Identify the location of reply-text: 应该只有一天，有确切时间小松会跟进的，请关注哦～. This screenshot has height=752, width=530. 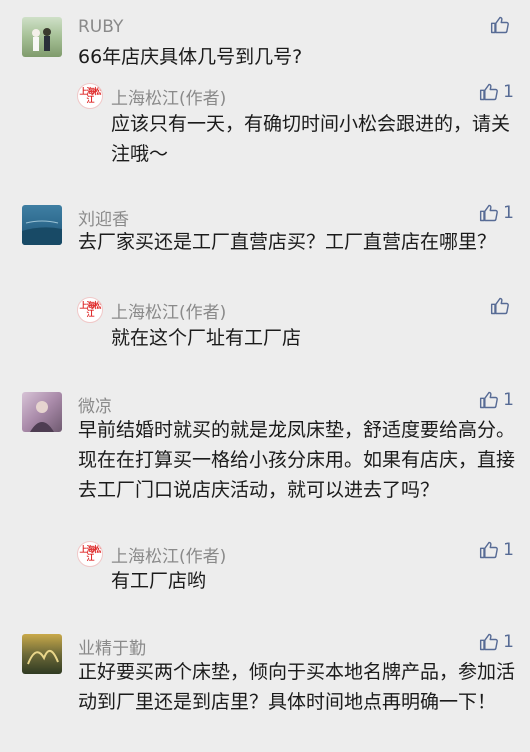
(311, 139).